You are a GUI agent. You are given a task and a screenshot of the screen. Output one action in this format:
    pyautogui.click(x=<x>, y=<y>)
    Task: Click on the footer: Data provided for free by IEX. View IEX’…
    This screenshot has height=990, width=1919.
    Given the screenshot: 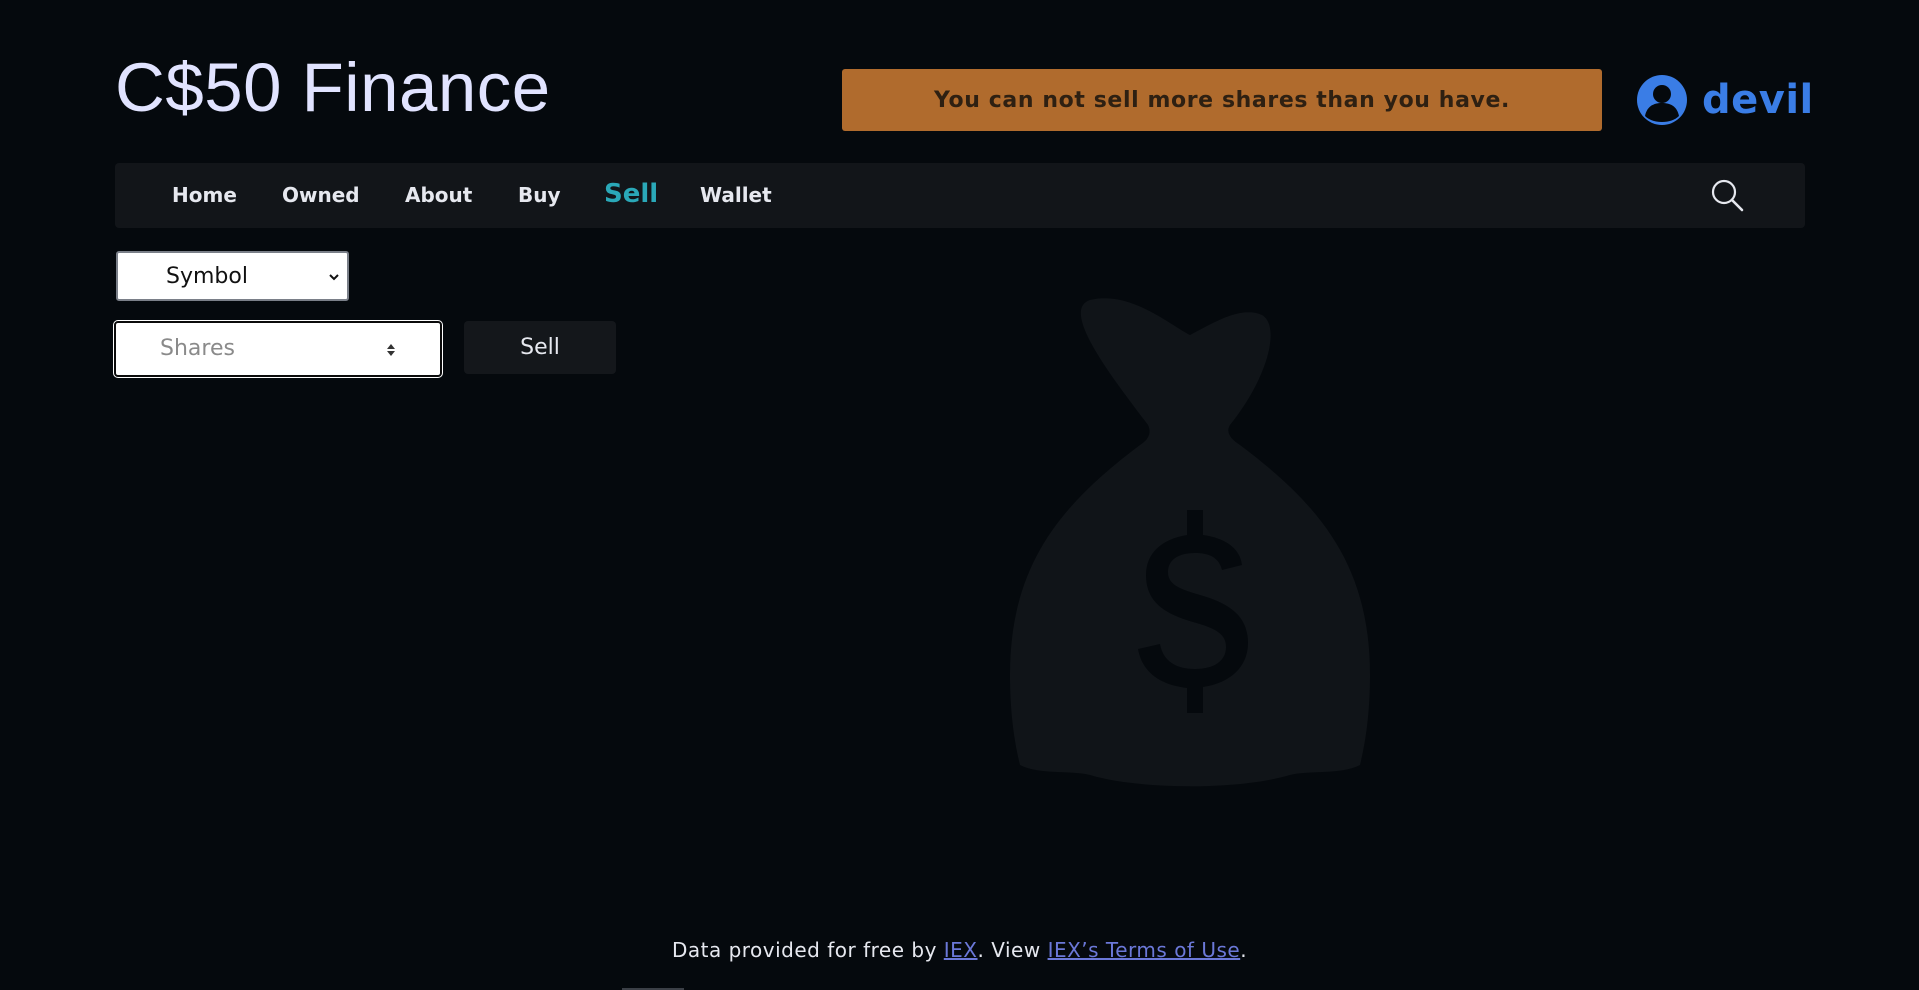 What is the action you would take?
    pyautogui.click(x=959, y=950)
    